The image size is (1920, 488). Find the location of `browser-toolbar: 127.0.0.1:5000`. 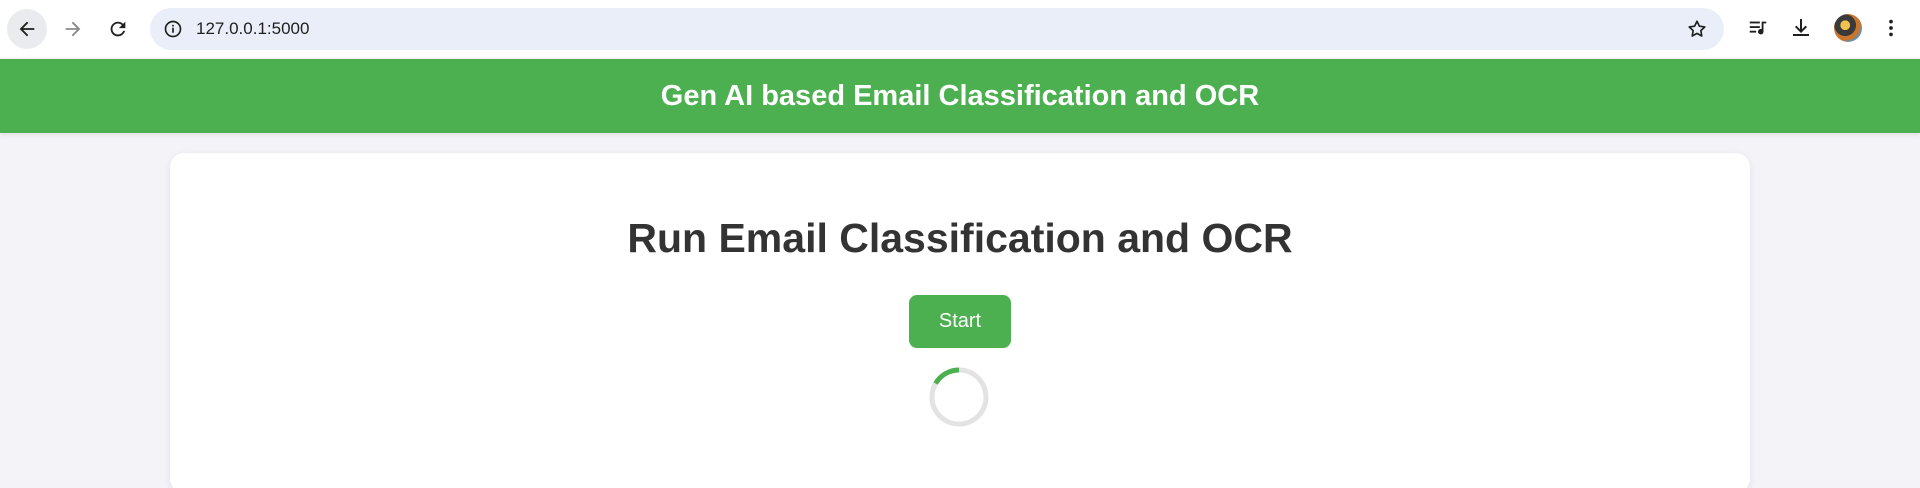

browser-toolbar: 127.0.0.1:5000 is located at coordinates (960, 29).